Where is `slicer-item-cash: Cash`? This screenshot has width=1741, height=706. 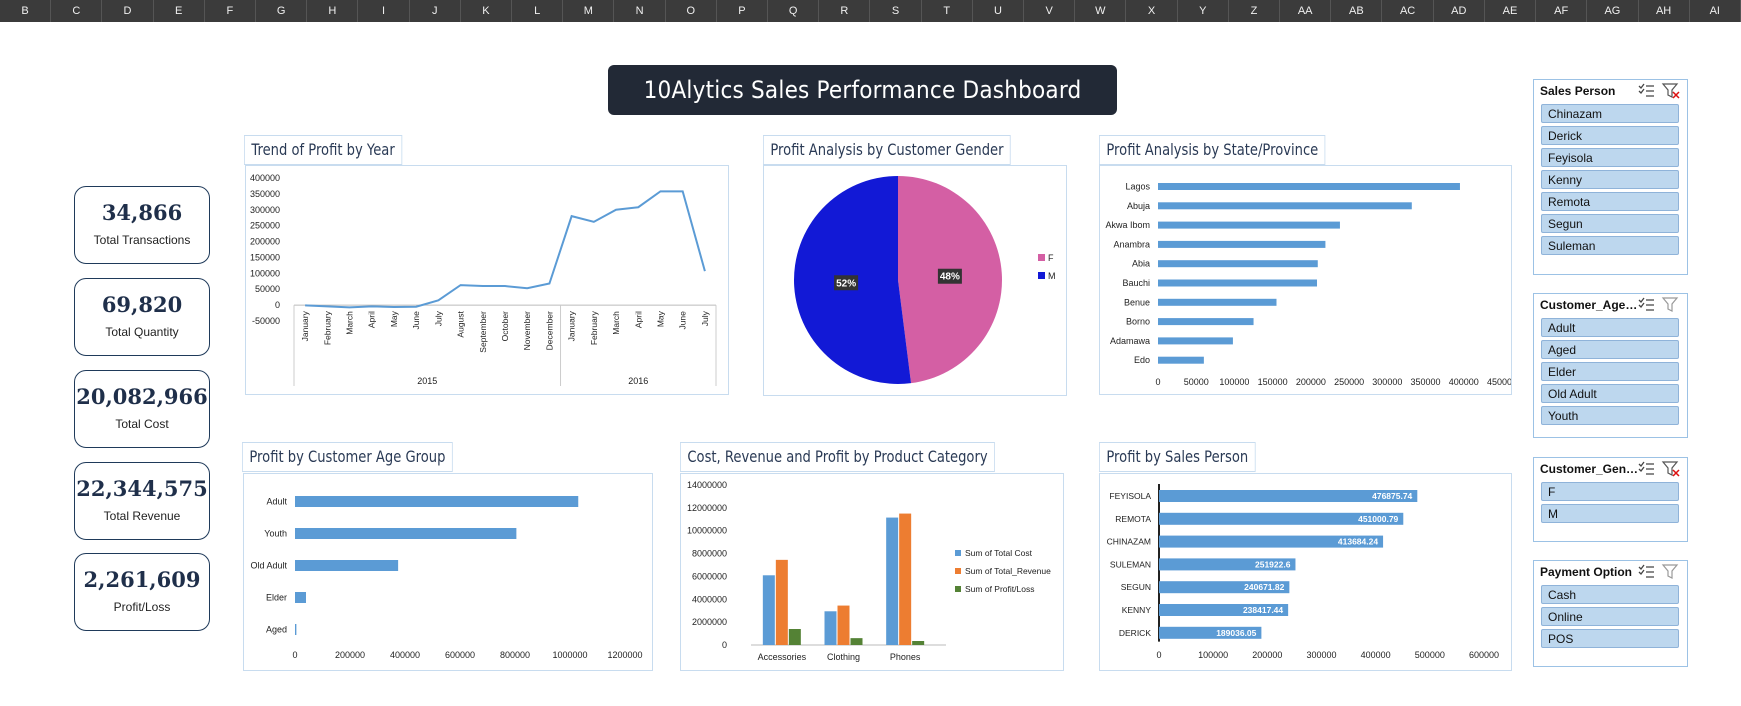
slicer-item-cash: Cash is located at coordinates (1610, 594).